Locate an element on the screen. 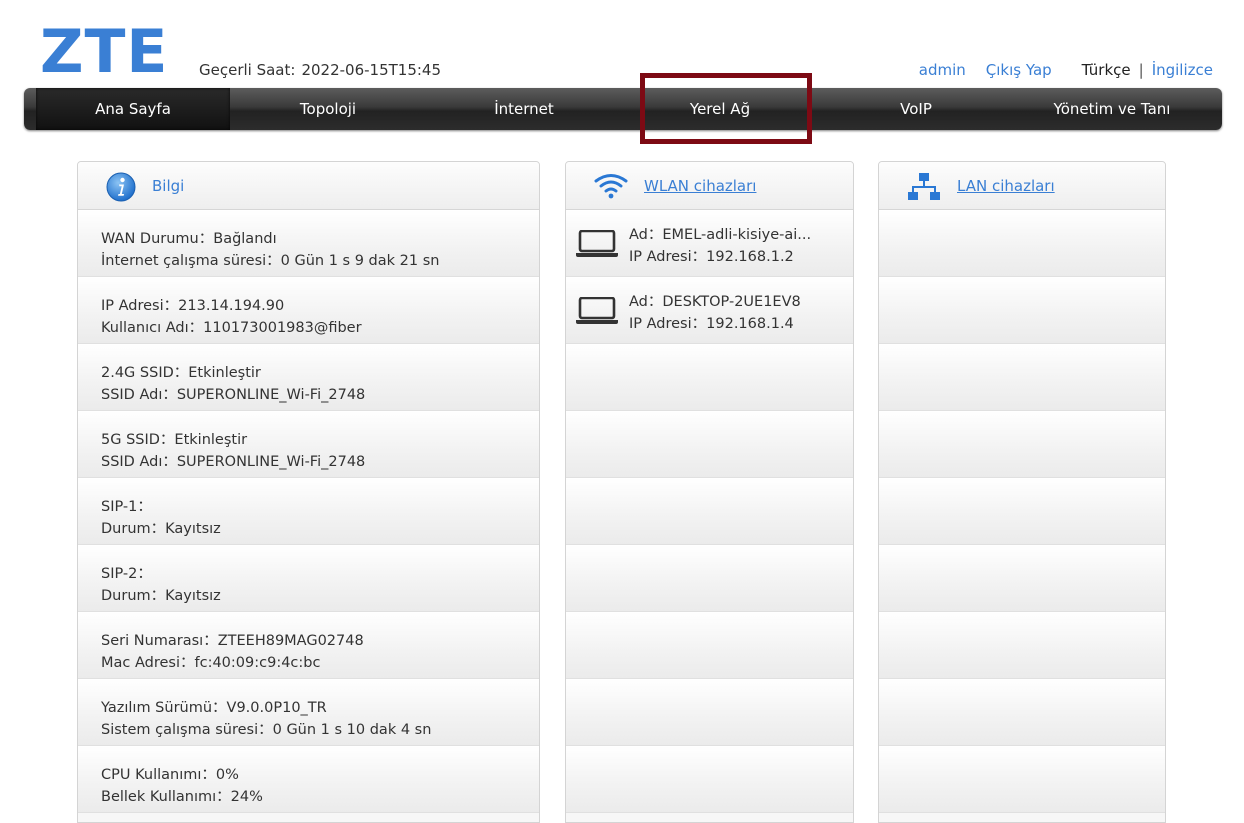  sip2-status: Durum：Kayıtsız is located at coordinates (161, 596).